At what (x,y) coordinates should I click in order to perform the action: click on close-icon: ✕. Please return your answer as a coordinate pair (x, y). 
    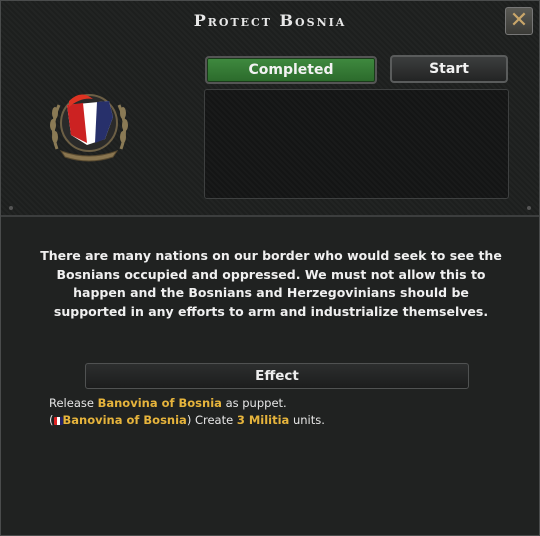
    Looking at the image, I should click on (519, 20).